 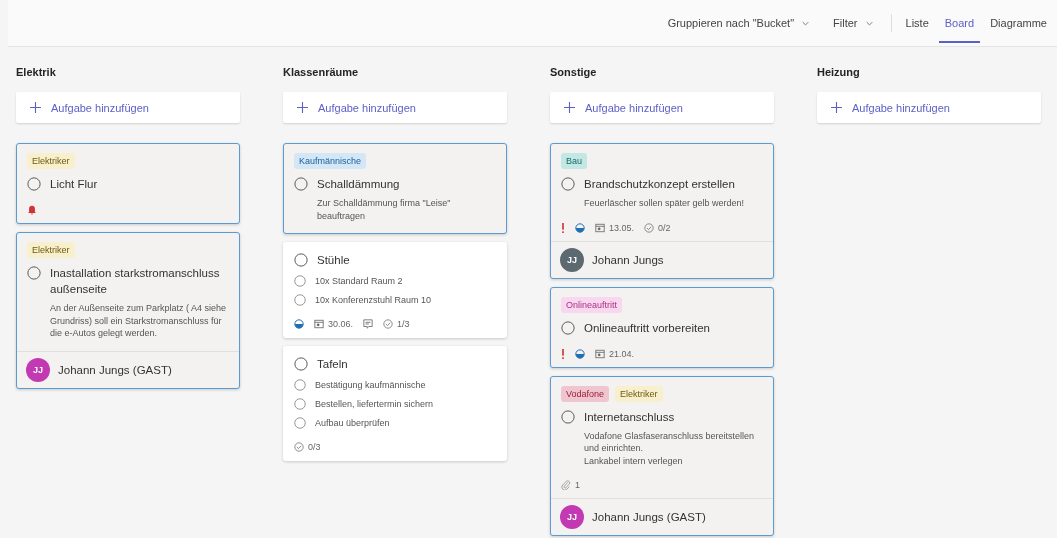 What do you see at coordinates (358, 184) in the screenshot?
I see `task-title: Schalldämmung` at bounding box center [358, 184].